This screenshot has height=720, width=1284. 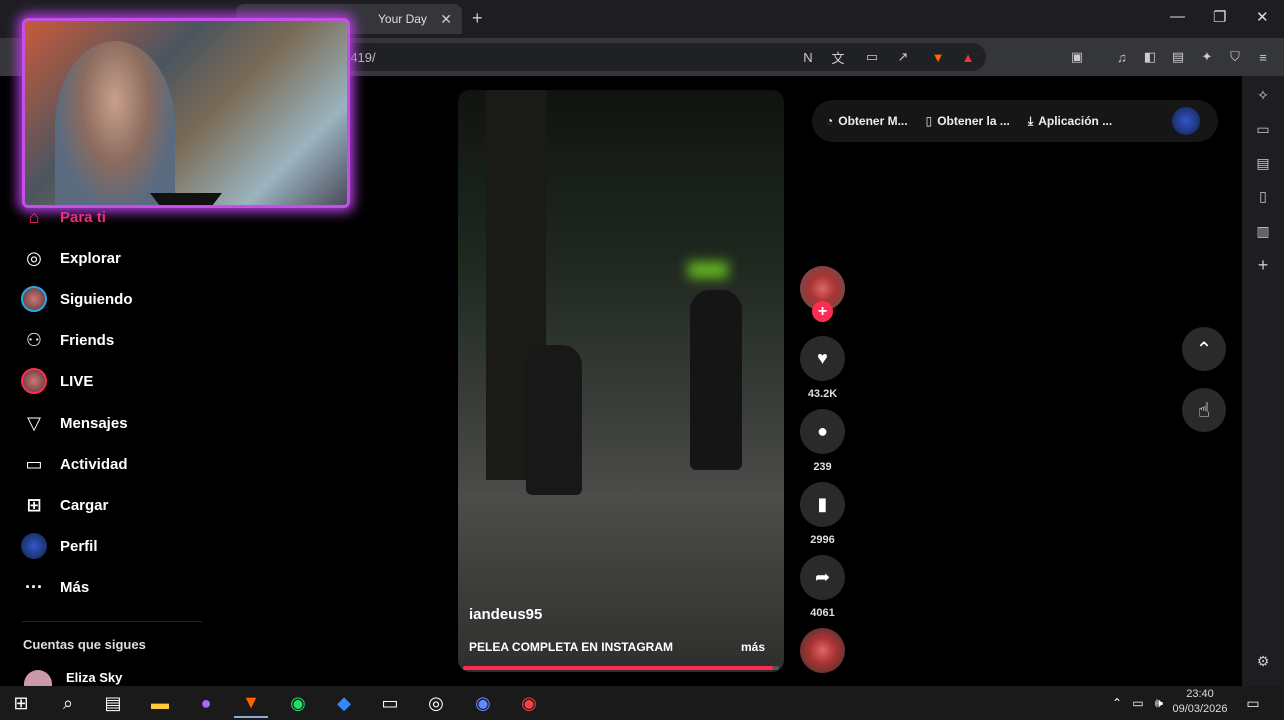 I want to click on search-icon: ⌕, so click(x=68, y=703).